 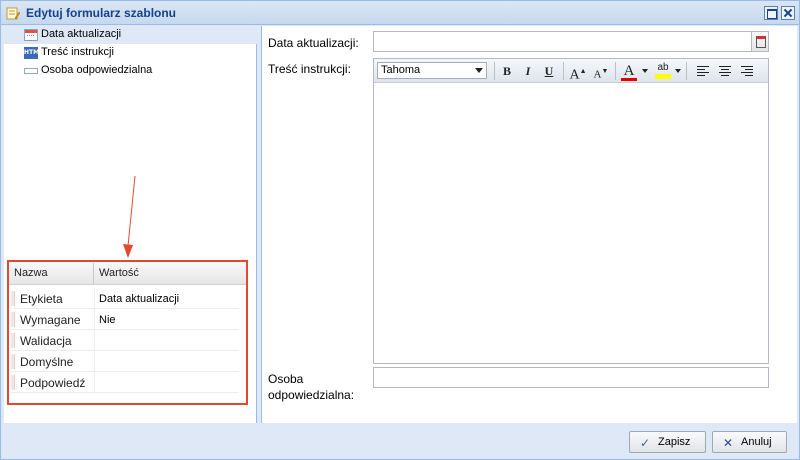 What do you see at coordinates (663, 76) in the screenshot?
I see `highlight-swatch` at bounding box center [663, 76].